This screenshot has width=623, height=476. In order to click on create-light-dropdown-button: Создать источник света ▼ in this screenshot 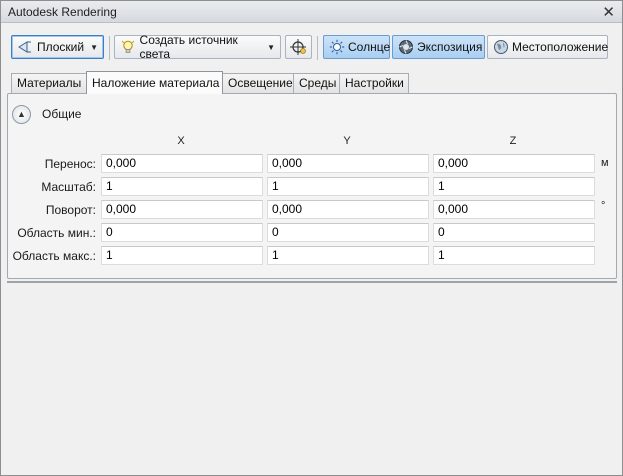, I will do `click(197, 47)`.